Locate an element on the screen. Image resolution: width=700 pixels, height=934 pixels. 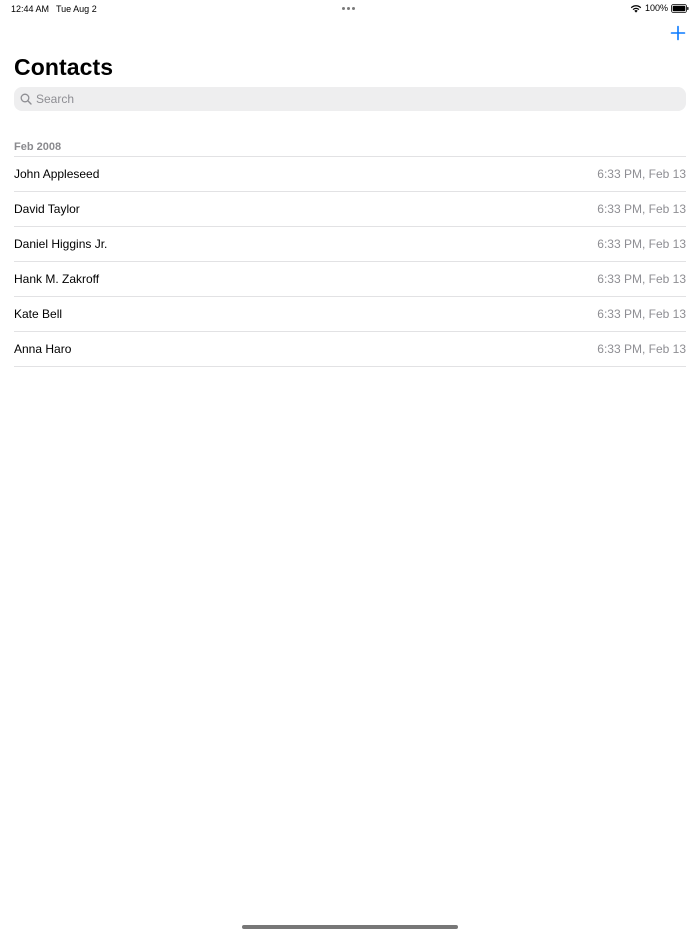
home-indicator is located at coordinates (350, 927).